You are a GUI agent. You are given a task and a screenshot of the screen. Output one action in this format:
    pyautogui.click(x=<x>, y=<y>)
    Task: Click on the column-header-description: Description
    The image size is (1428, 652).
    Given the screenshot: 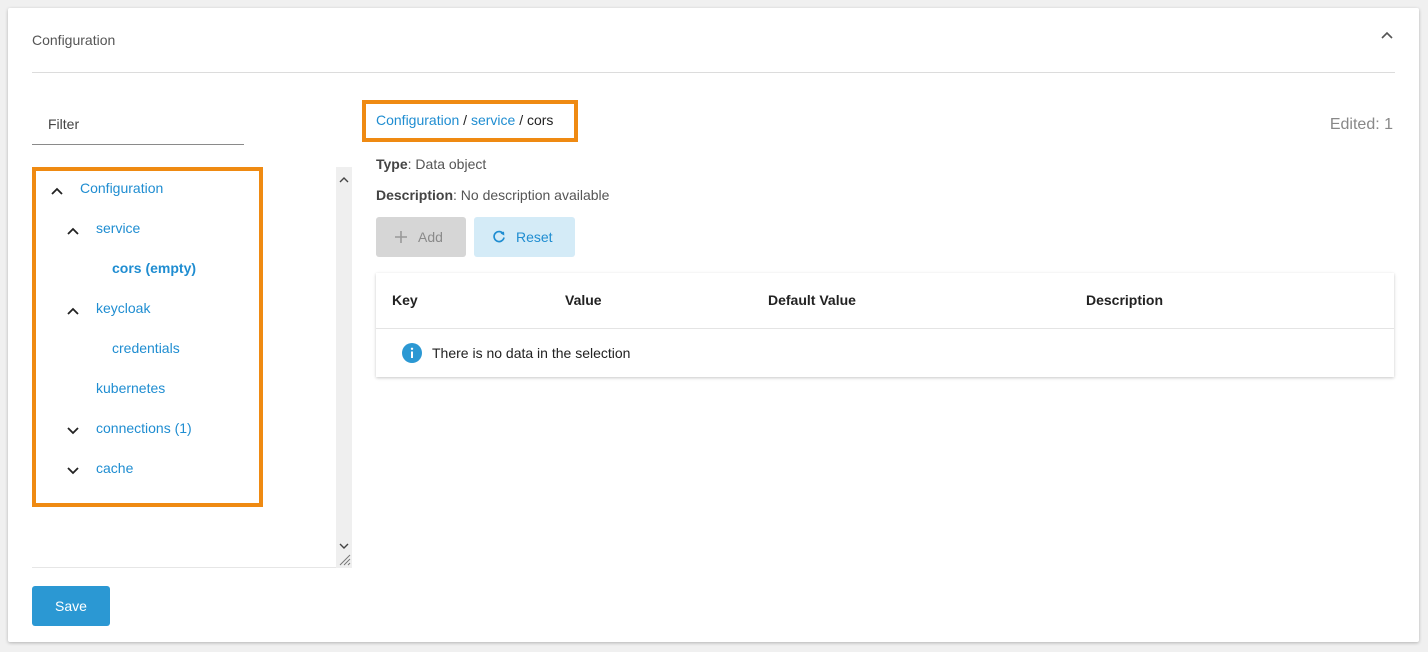 What is the action you would take?
    pyautogui.click(x=1125, y=300)
    